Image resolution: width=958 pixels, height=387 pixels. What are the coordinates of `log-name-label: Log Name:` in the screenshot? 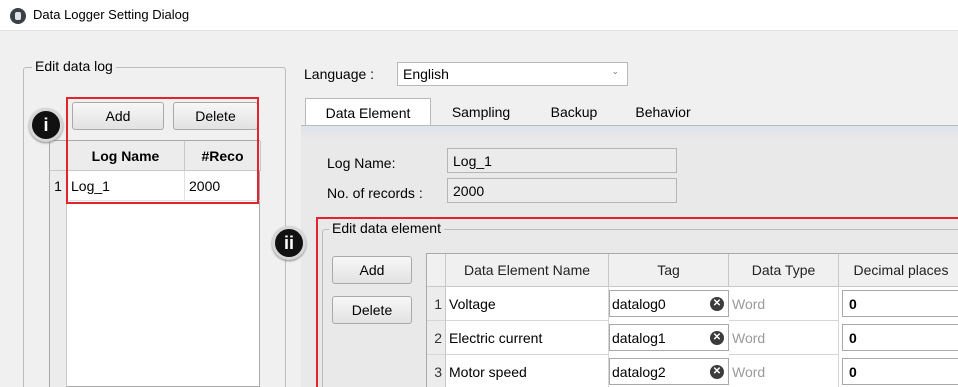 It's located at (361, 163).